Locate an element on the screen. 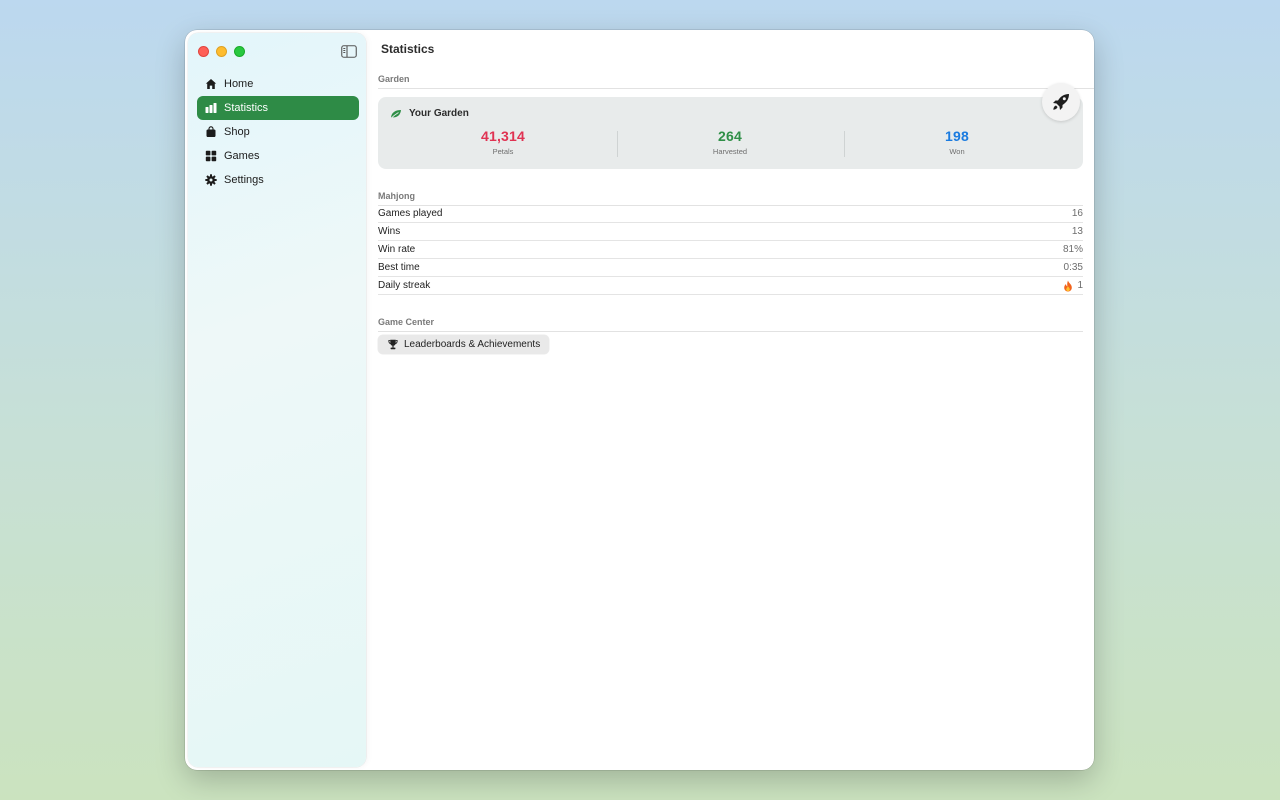 The height and width of the screenshot is (800, 1280). garden-divider is located at coordinates (736, 88).